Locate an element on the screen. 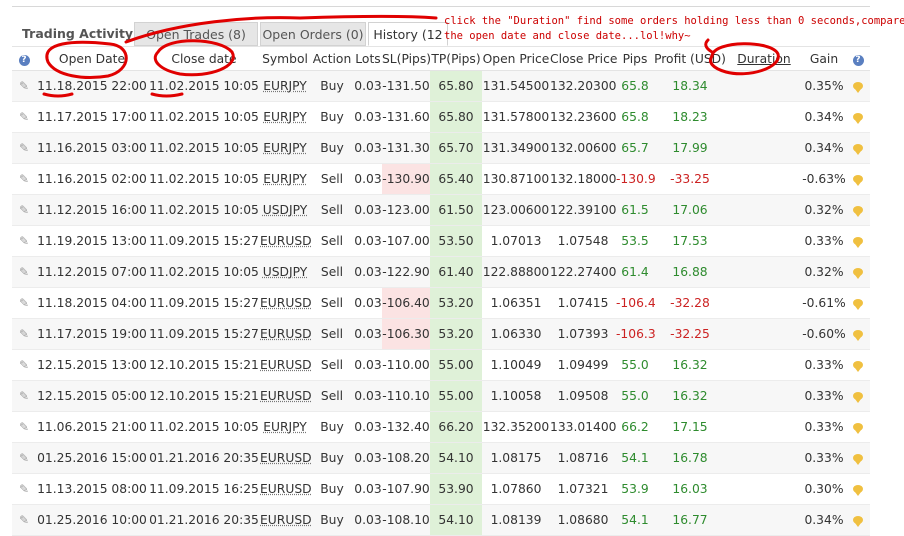  tab-history: History (12 is located at coordinates (408, 34).